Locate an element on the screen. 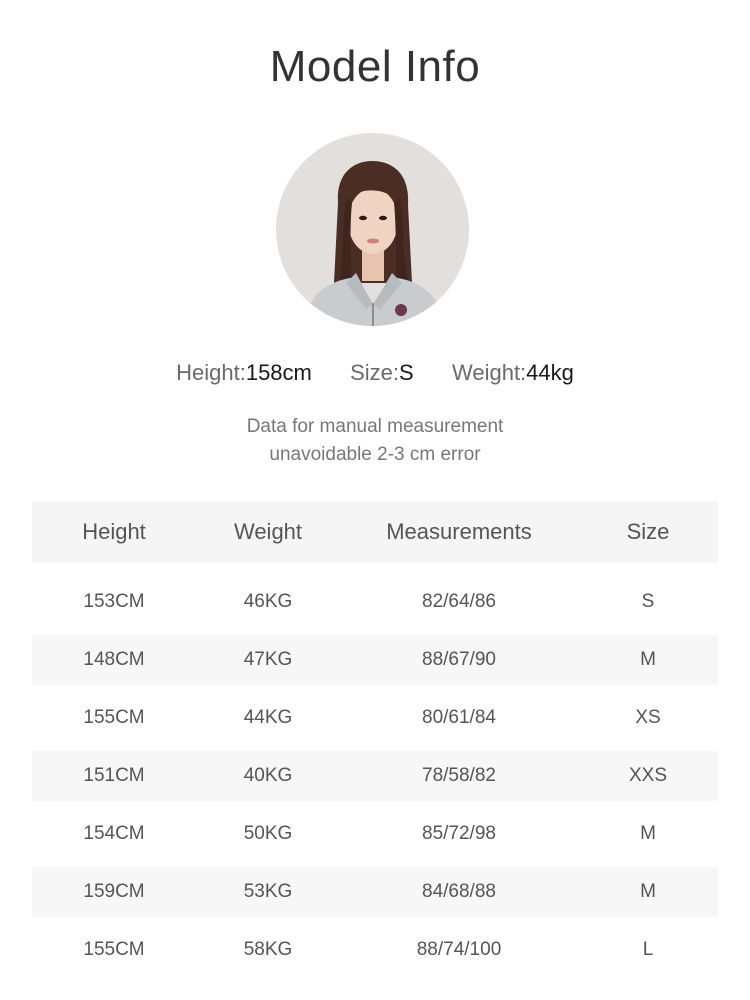  cell-height: 153CM is located at coordinates (114, 601).